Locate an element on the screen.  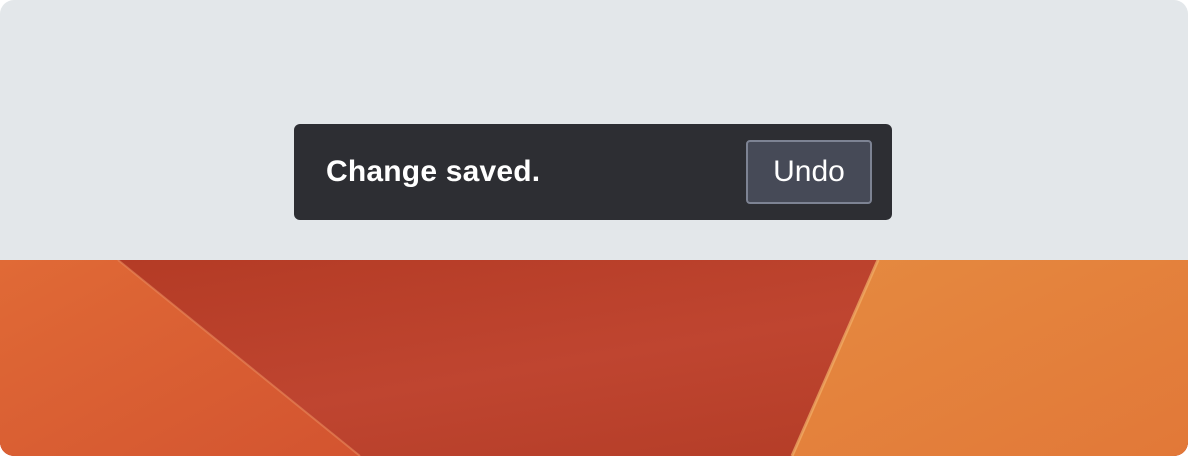
snackbar-message: Change saved. is located at coordinates (433, 171).